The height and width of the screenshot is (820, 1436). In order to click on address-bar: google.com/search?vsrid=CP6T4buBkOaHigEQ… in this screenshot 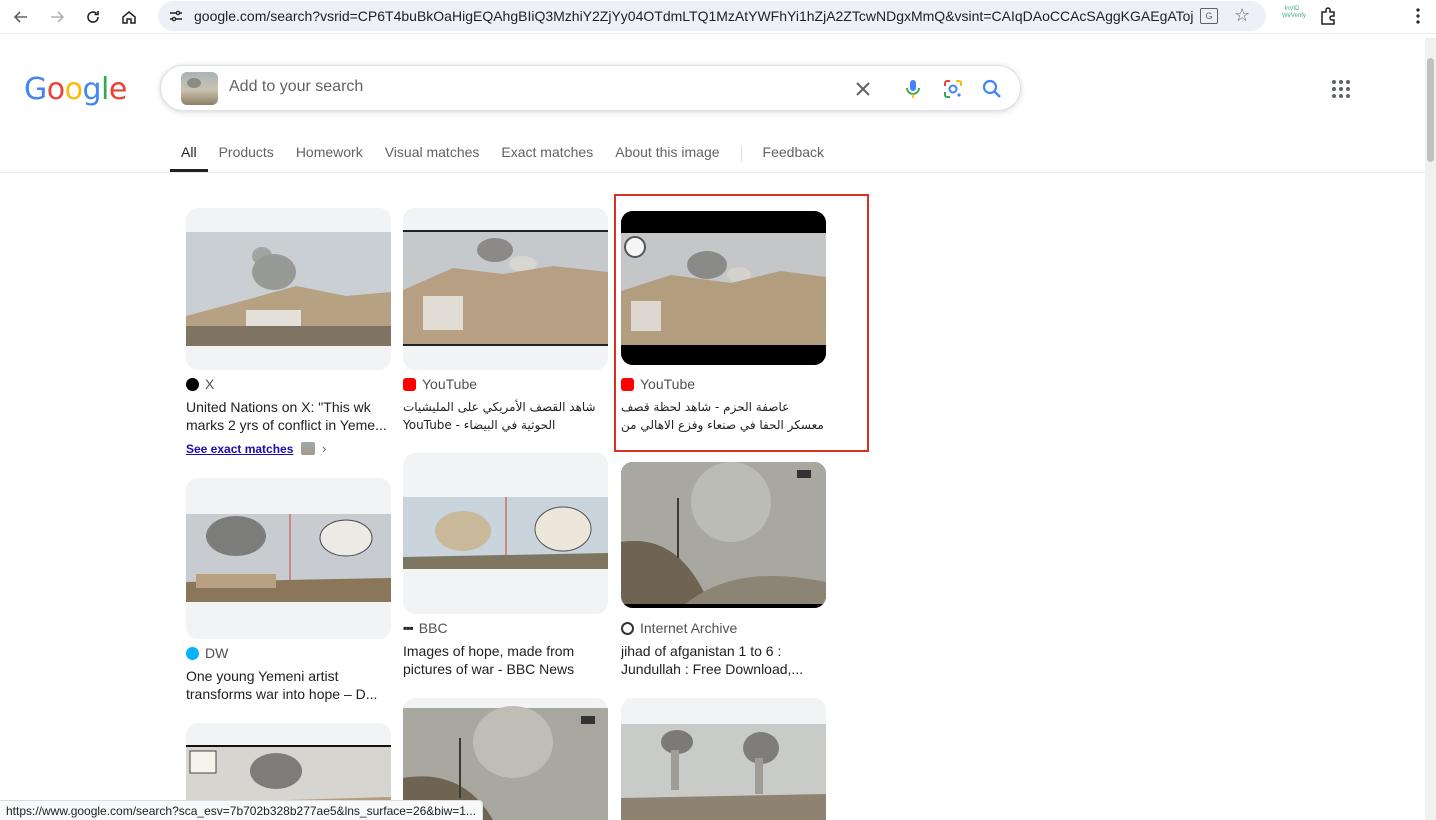, I will do `click(712, 16)`.